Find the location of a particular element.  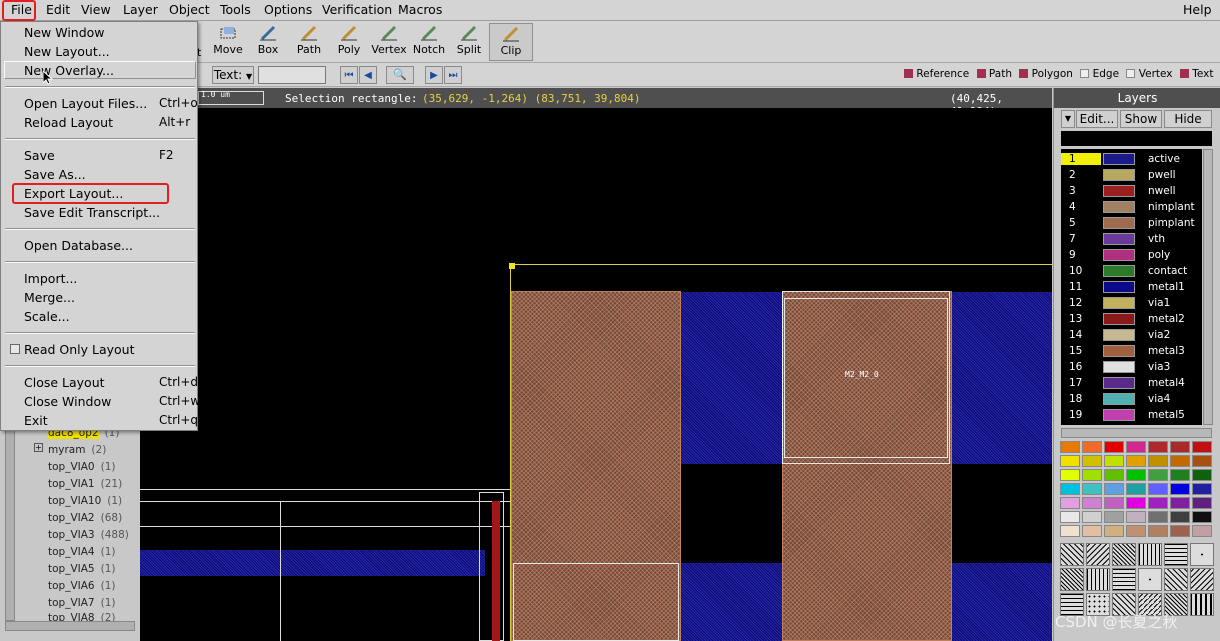

path-tool: Path is located at coordinates (309, 42).